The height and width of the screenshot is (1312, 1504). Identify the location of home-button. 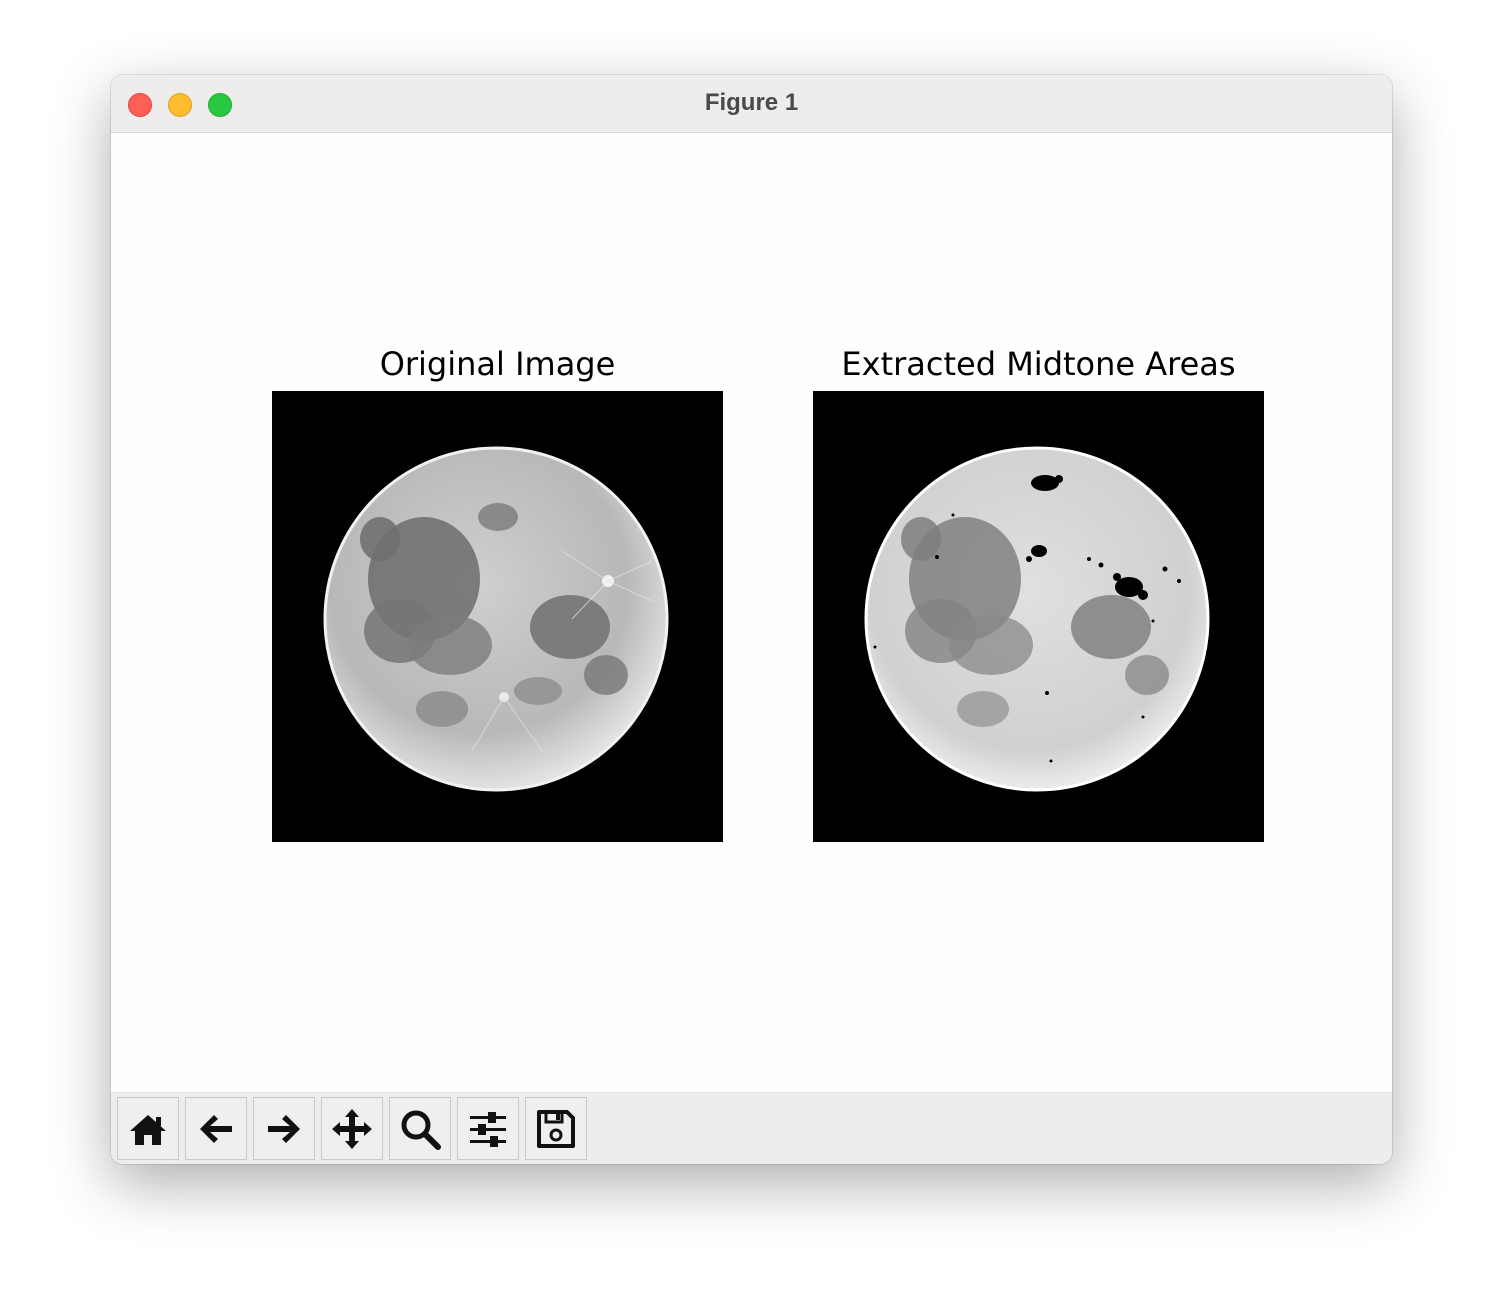
(148, 1128).